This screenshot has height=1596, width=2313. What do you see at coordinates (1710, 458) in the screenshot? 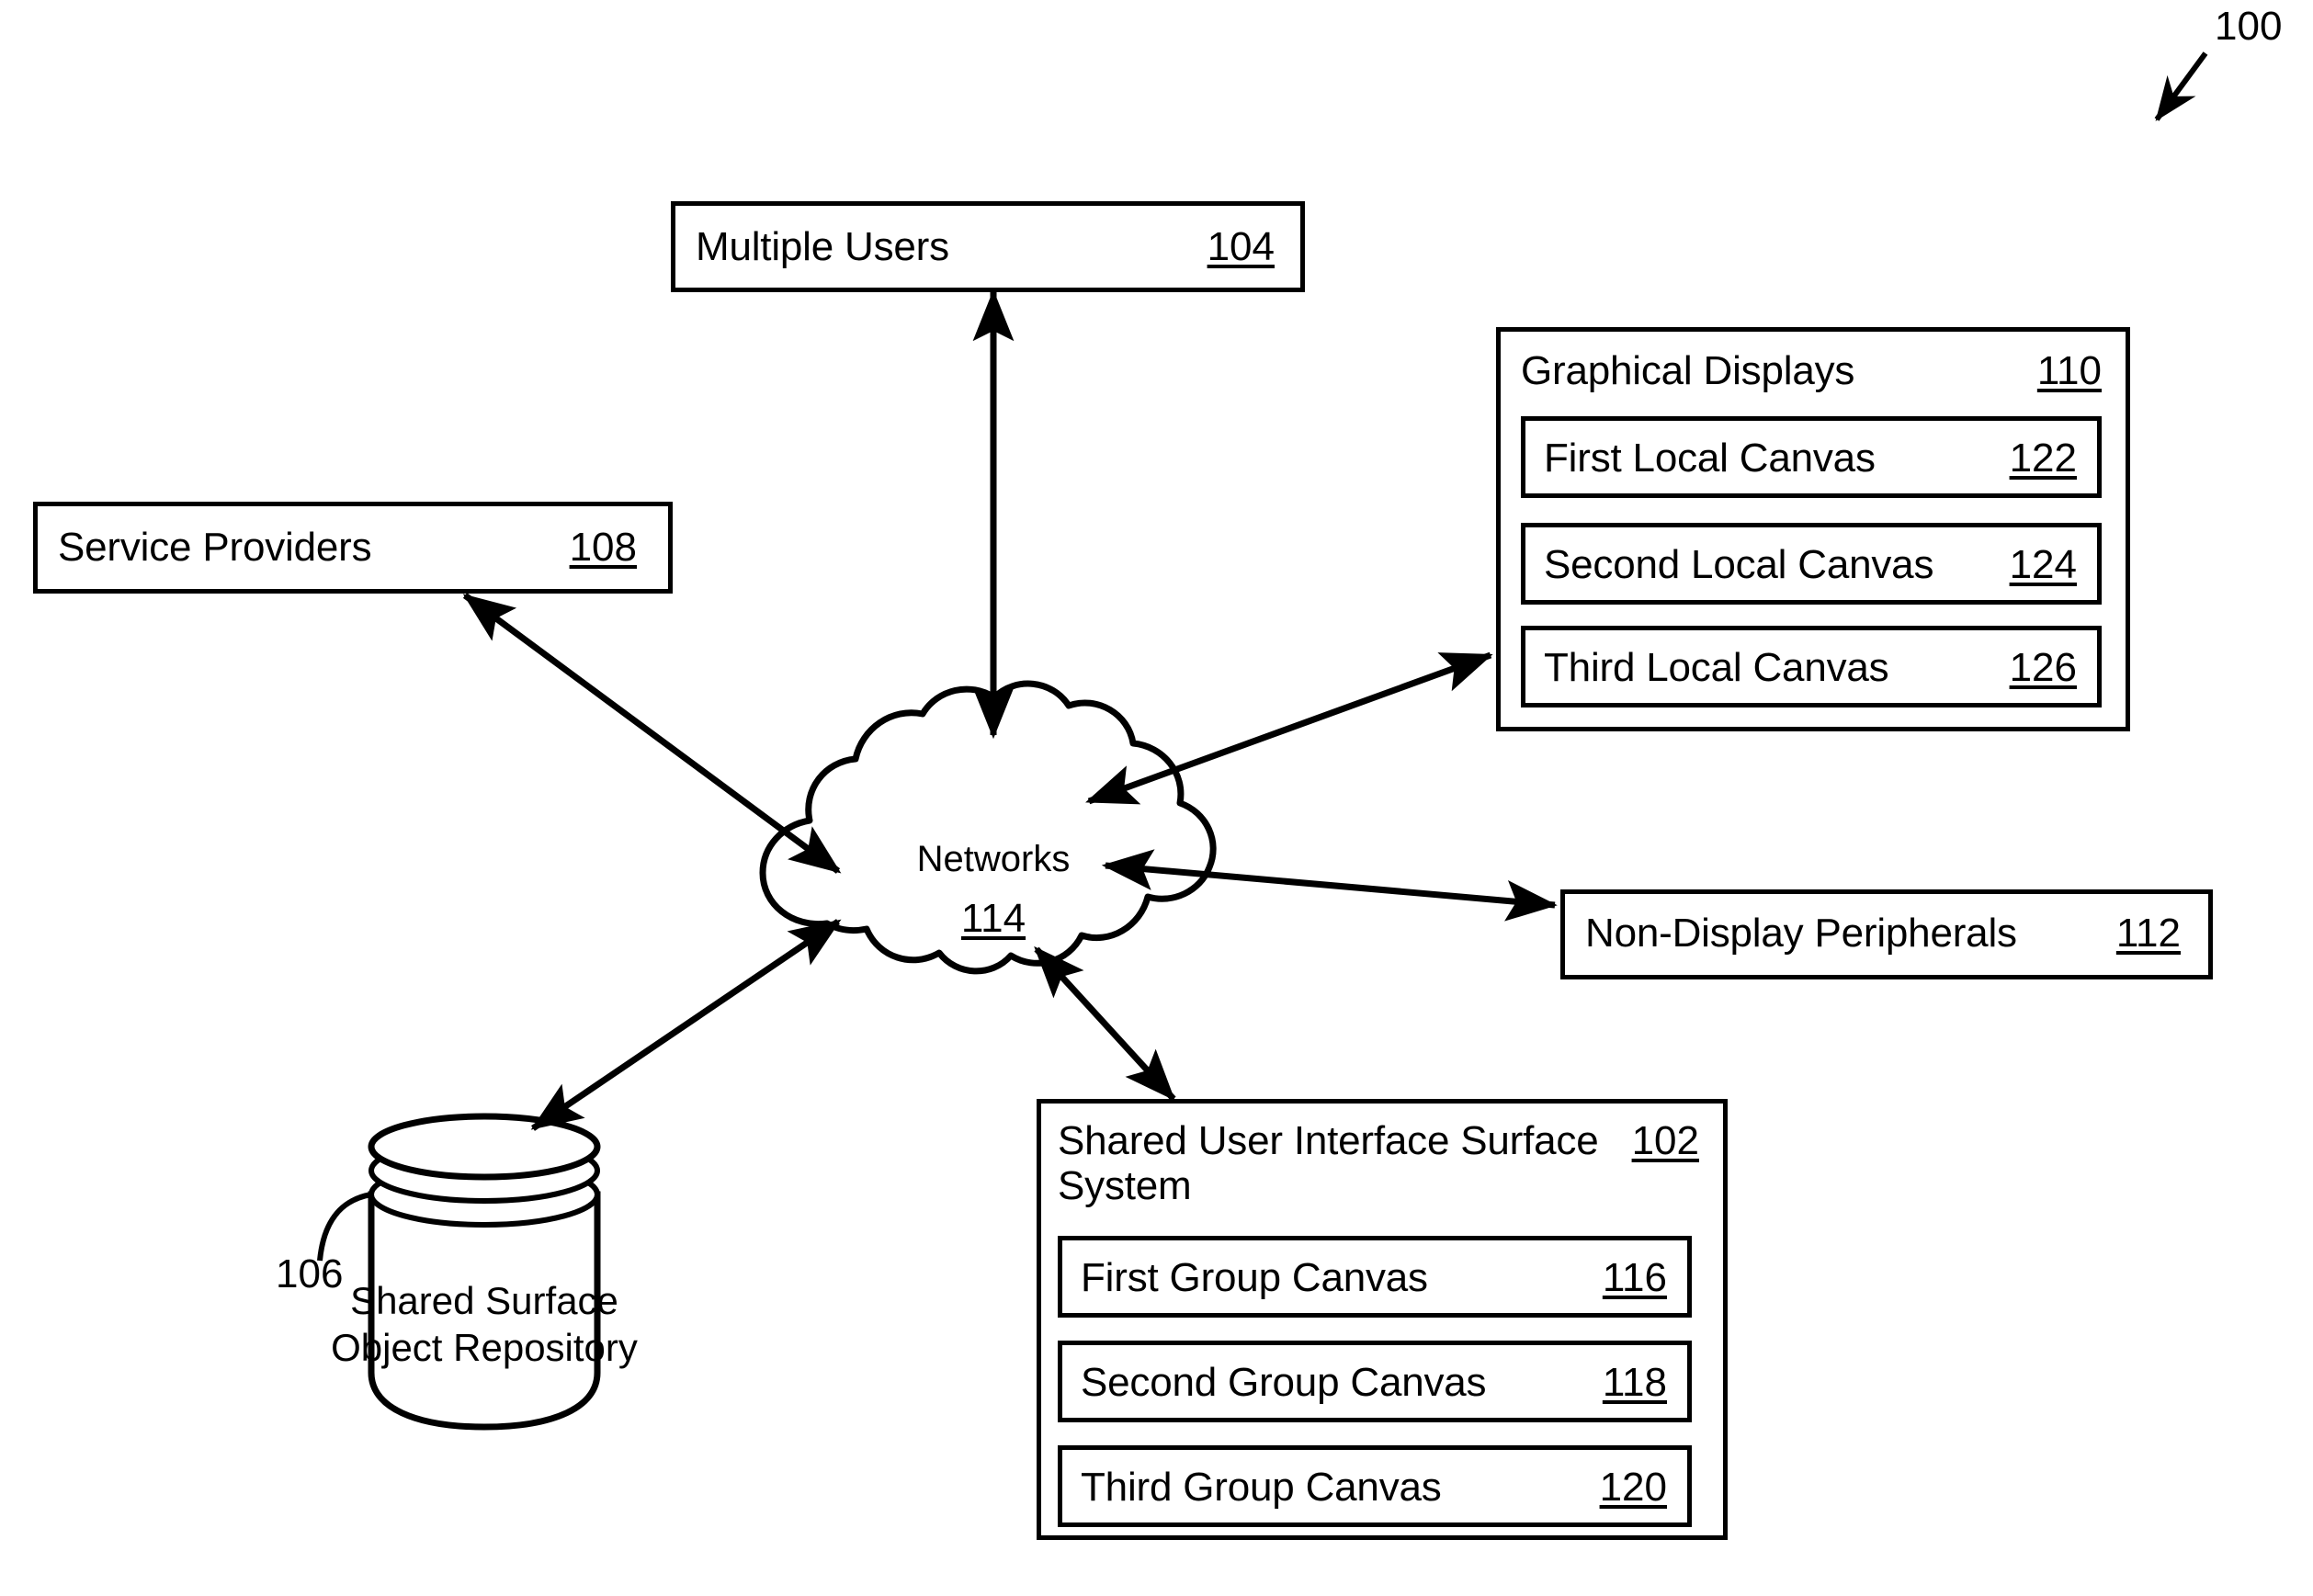
I see `first-local-canvas-label: First Local Canvas` at bounding box center [1710, 458].